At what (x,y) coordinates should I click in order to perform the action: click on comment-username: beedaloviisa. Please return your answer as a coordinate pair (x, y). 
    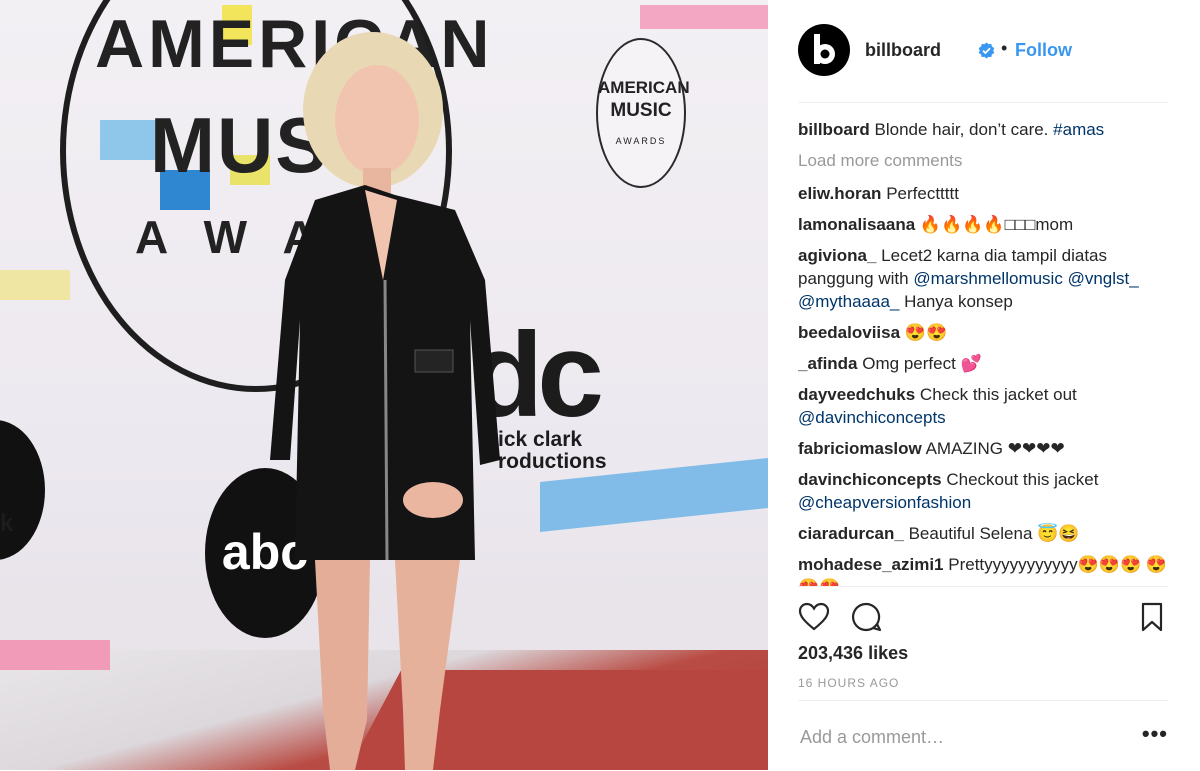
    Looking at the image, I should click on (849, 332).